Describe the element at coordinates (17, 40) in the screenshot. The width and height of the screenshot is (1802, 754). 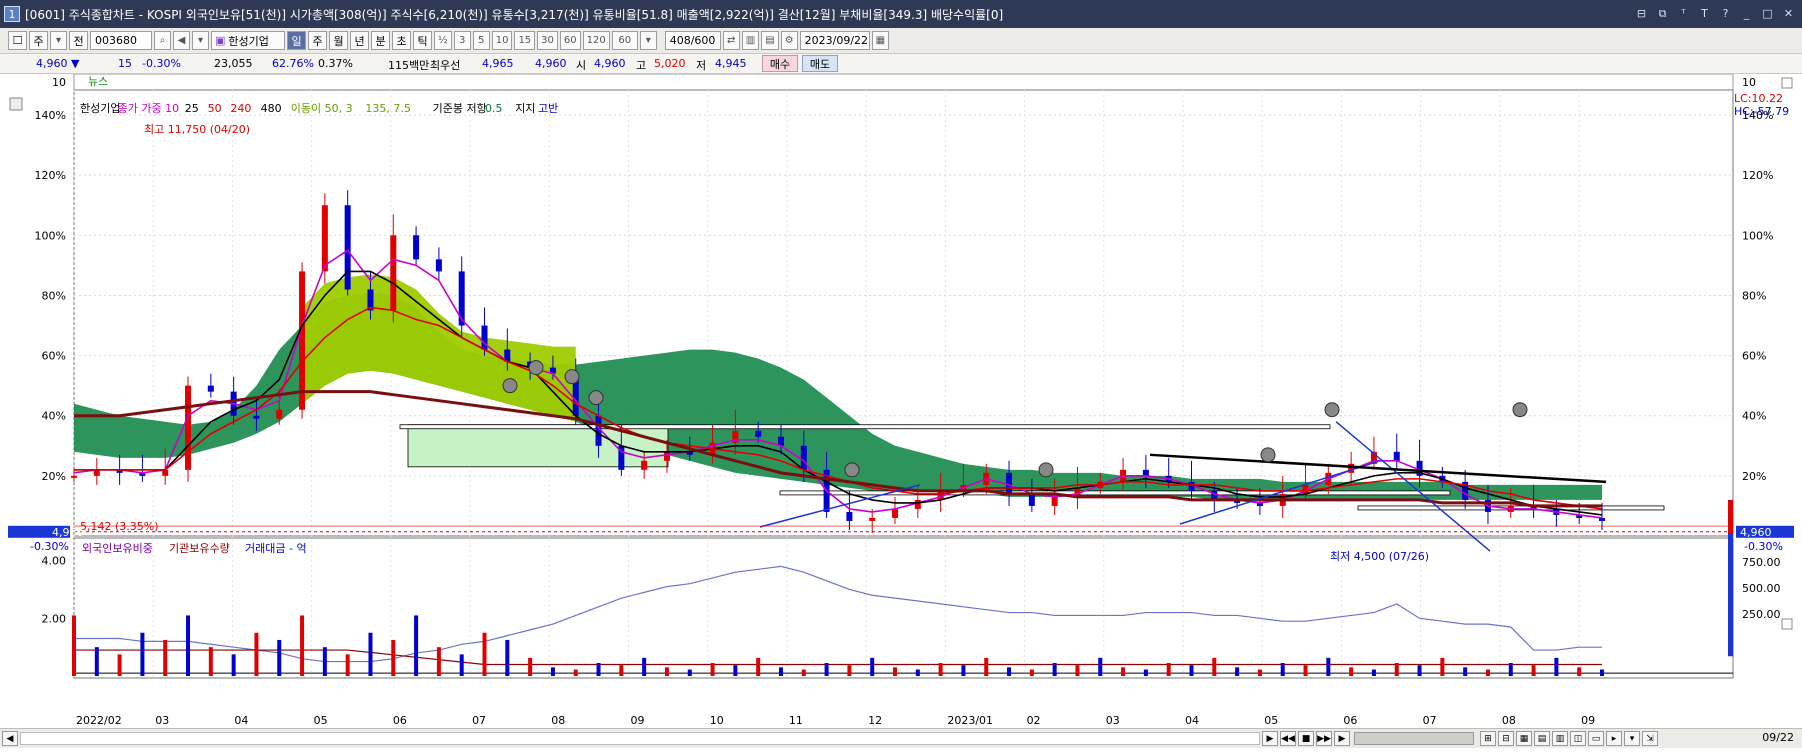
I see `menu-icon: ☐` at that location.